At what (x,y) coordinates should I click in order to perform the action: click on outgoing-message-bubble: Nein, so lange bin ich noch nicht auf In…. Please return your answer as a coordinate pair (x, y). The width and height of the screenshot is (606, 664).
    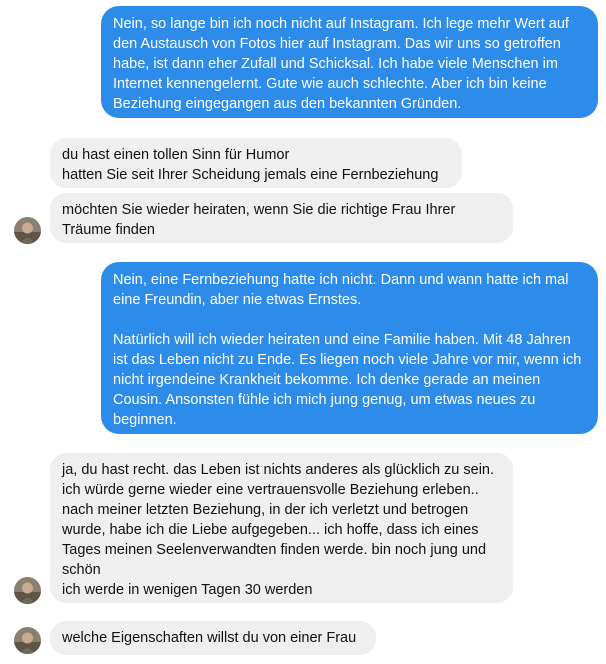
    Looking at the image, I should click on (349, 62).